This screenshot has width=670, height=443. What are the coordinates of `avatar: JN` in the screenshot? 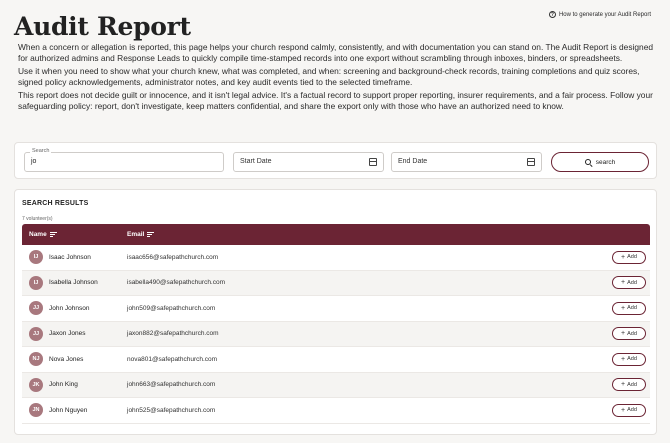 It's located at (36, 410).